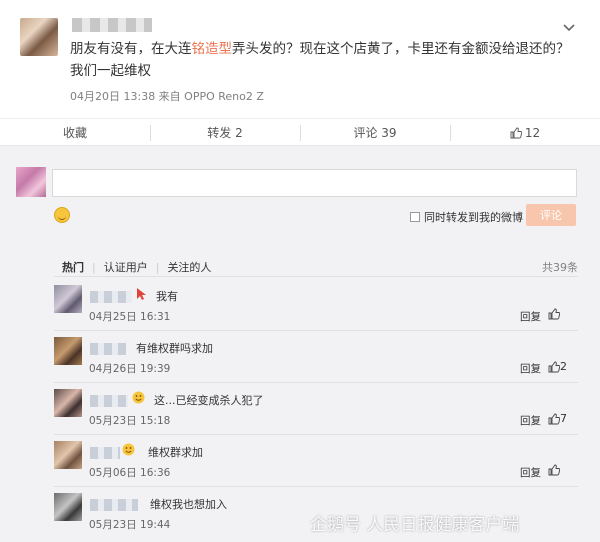 The height and width of the screenshot is (542, 600). What do you see at coordinates (551, 215) in the screenshot?
I see `submit-comment-button: 评论` at bounding box center [551, 215].